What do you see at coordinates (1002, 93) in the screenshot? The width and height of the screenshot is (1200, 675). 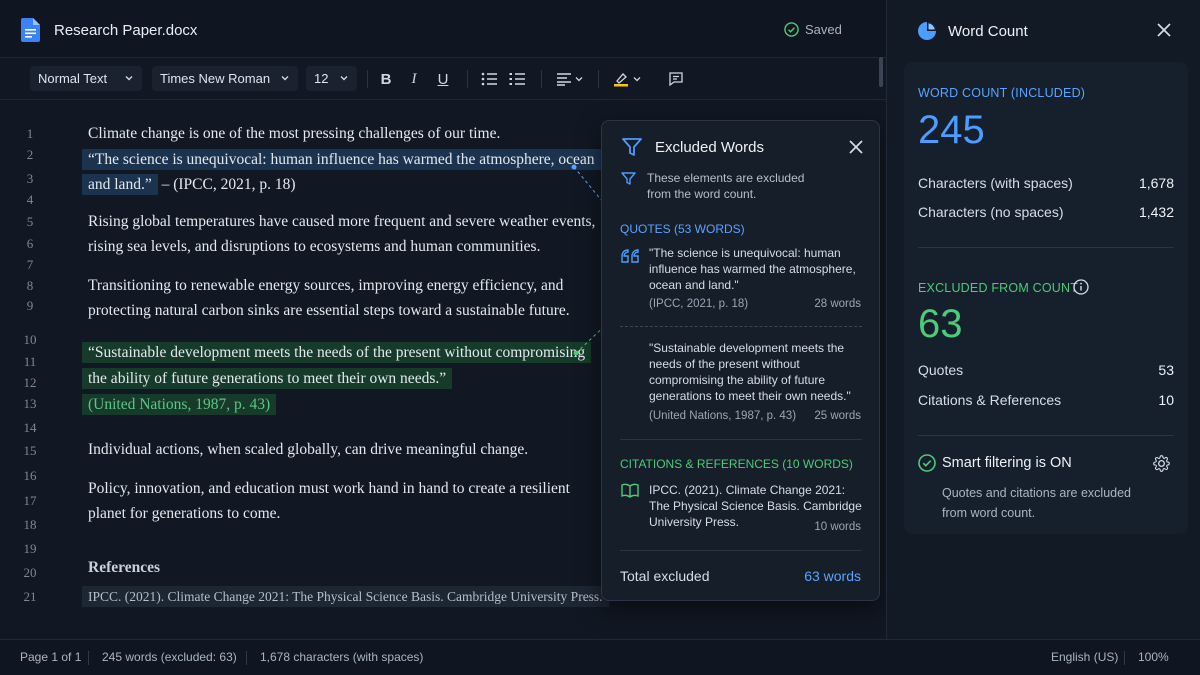 I see `included-label: WORD COUNT (INCLUDED)` at bounding box center [1002, 93].